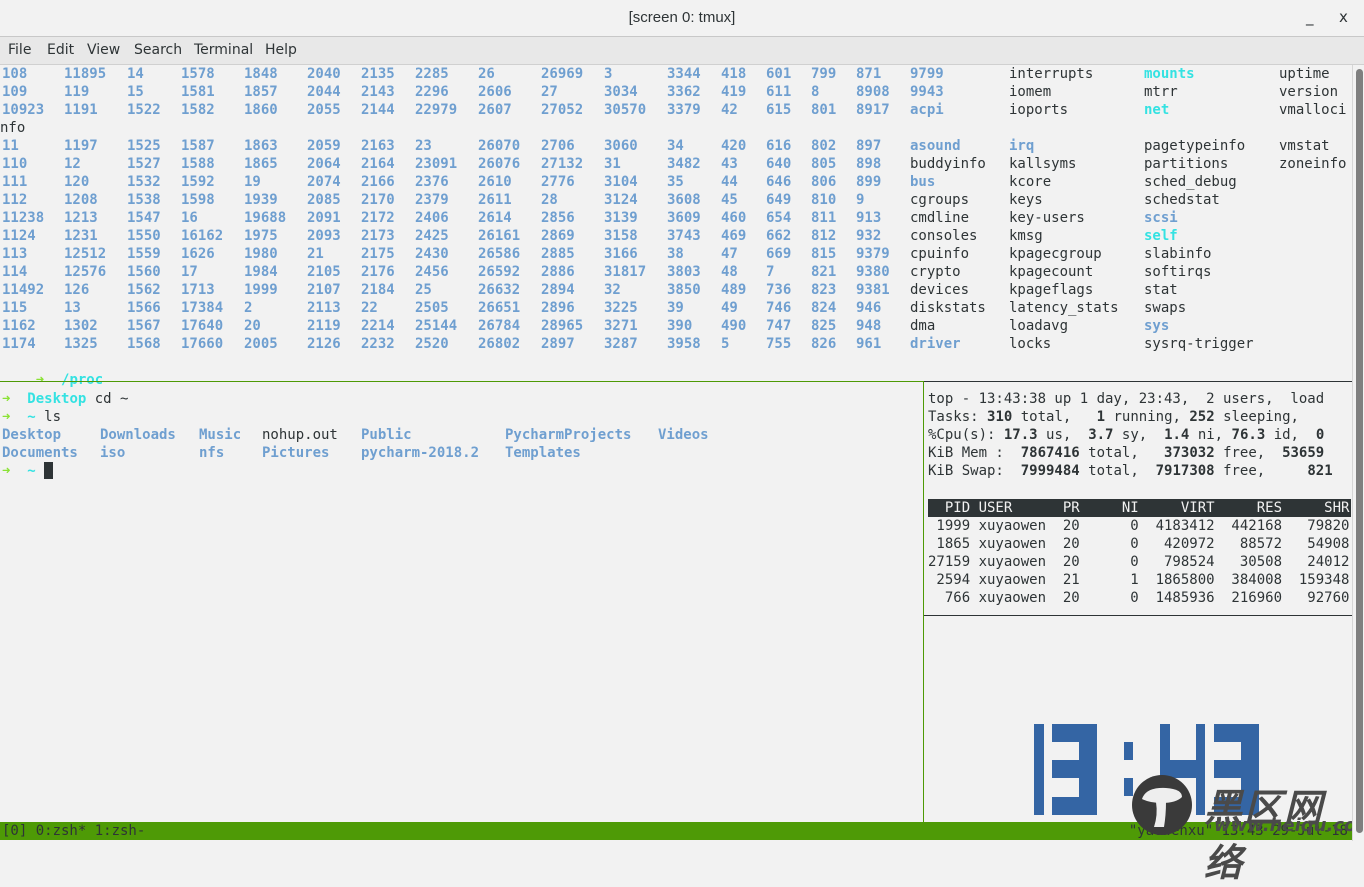  Describe the element at coordinates (223, 50) in the screenshot. I see `menu-terminal: Terminal` at that location.